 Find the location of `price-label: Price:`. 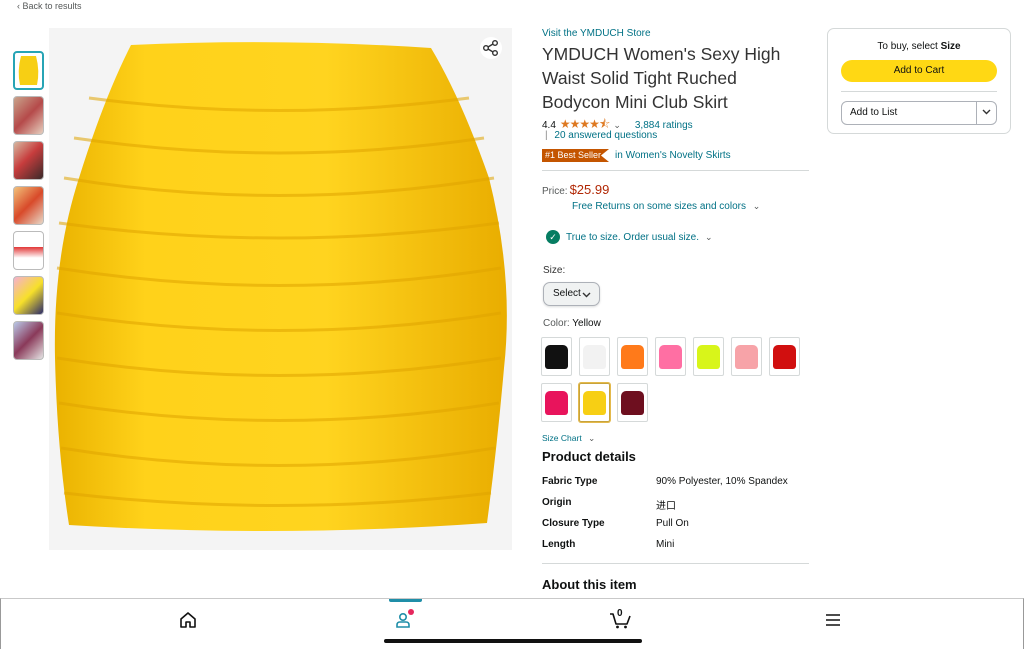

price-label: Price: is located at coordinates (555, 191).